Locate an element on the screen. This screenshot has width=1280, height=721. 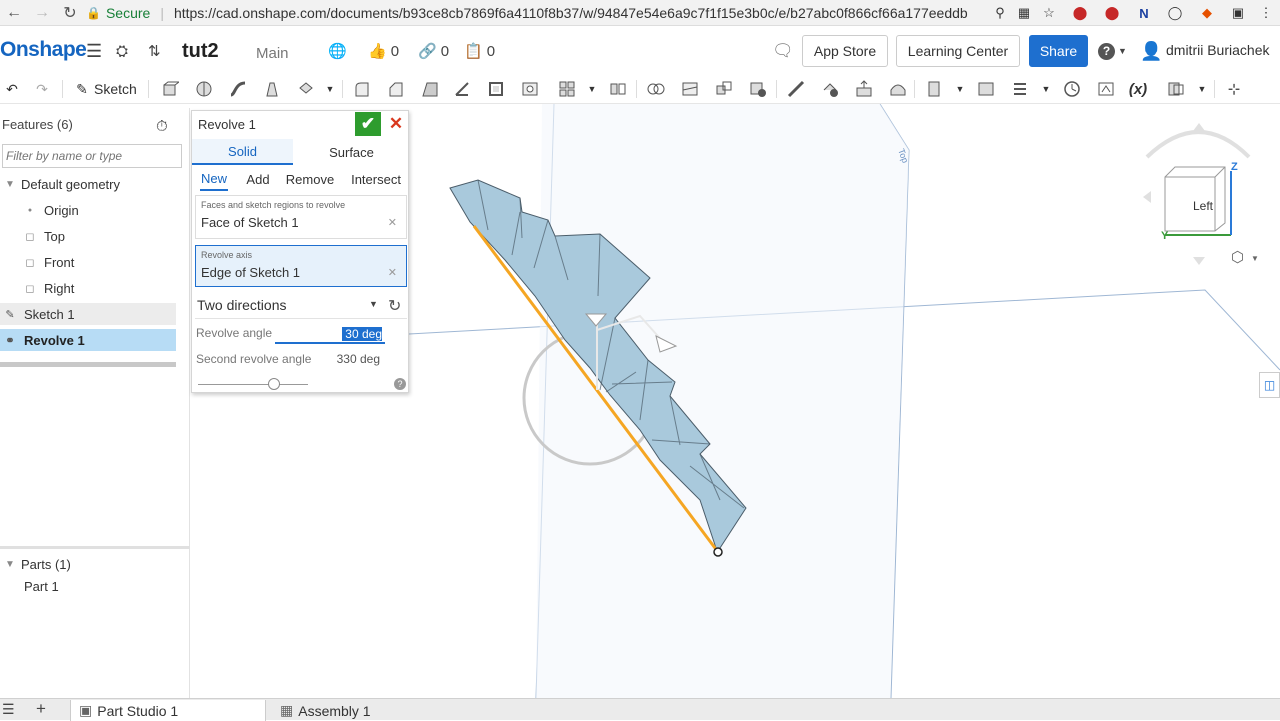
angle-slider-track is located at coordinates (253, 384).